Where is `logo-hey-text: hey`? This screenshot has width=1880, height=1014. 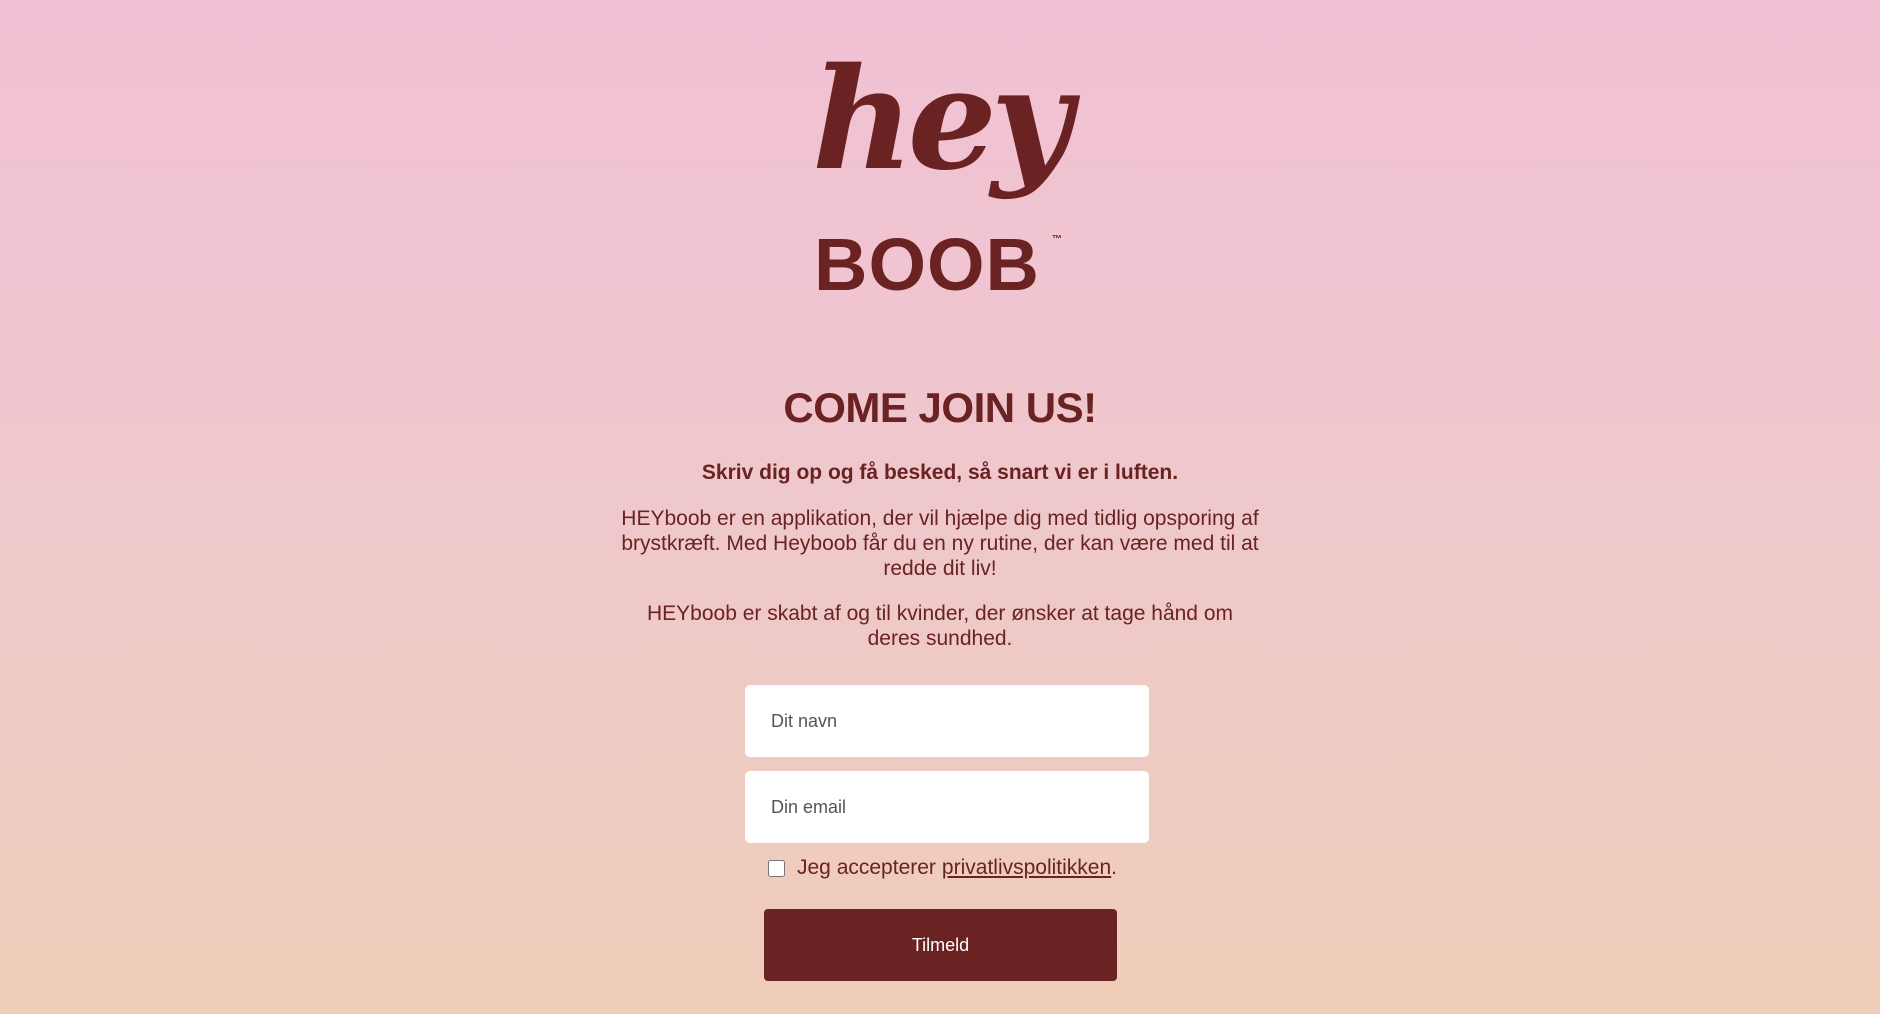
logo-hey-text: hey is located at coordinates (942, 120).